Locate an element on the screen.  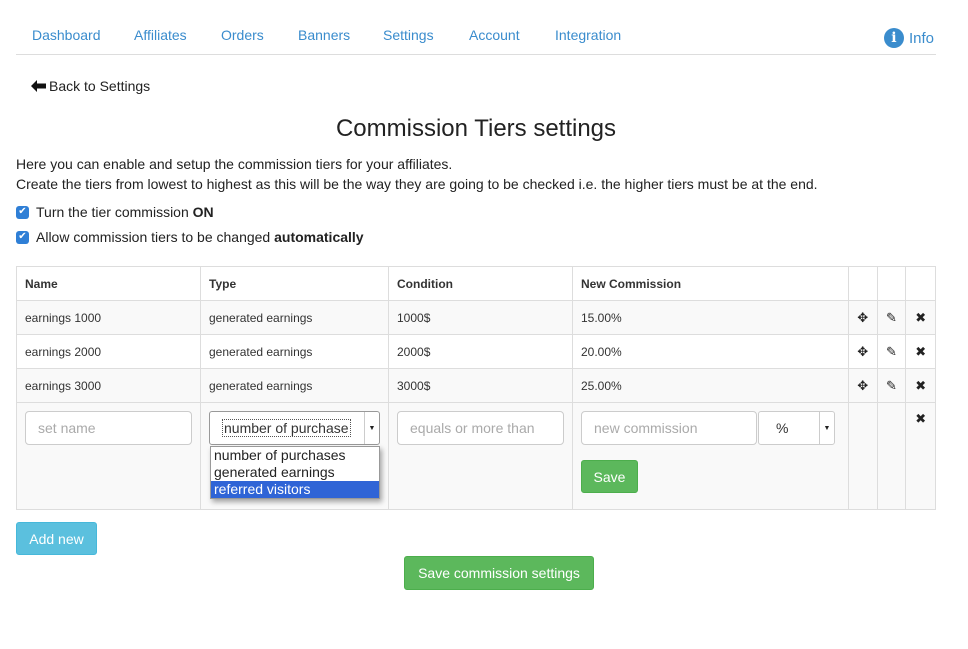
cell-commission: 15.00% is located at coordinates (710, 317).